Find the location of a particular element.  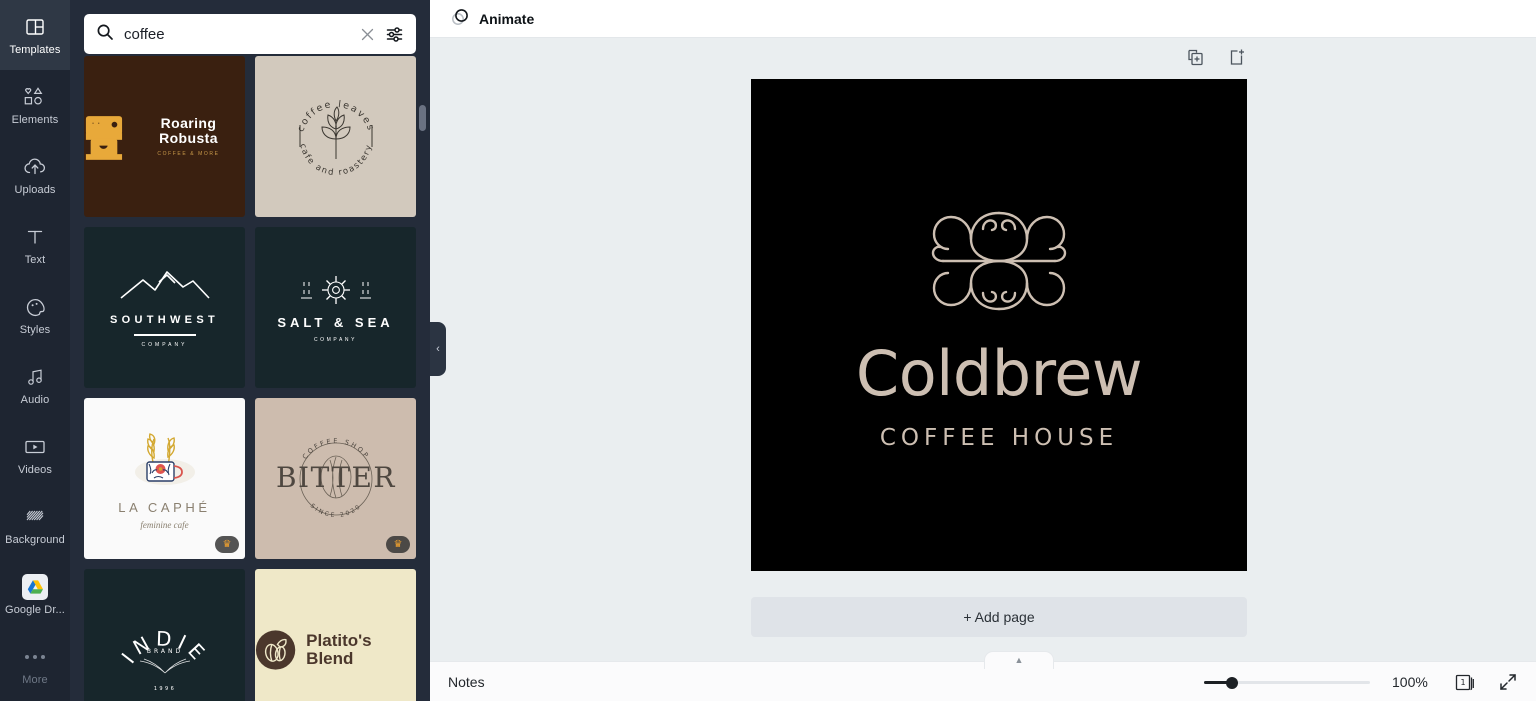

sidebar-item-more: More is located at coordinates (35, 665).